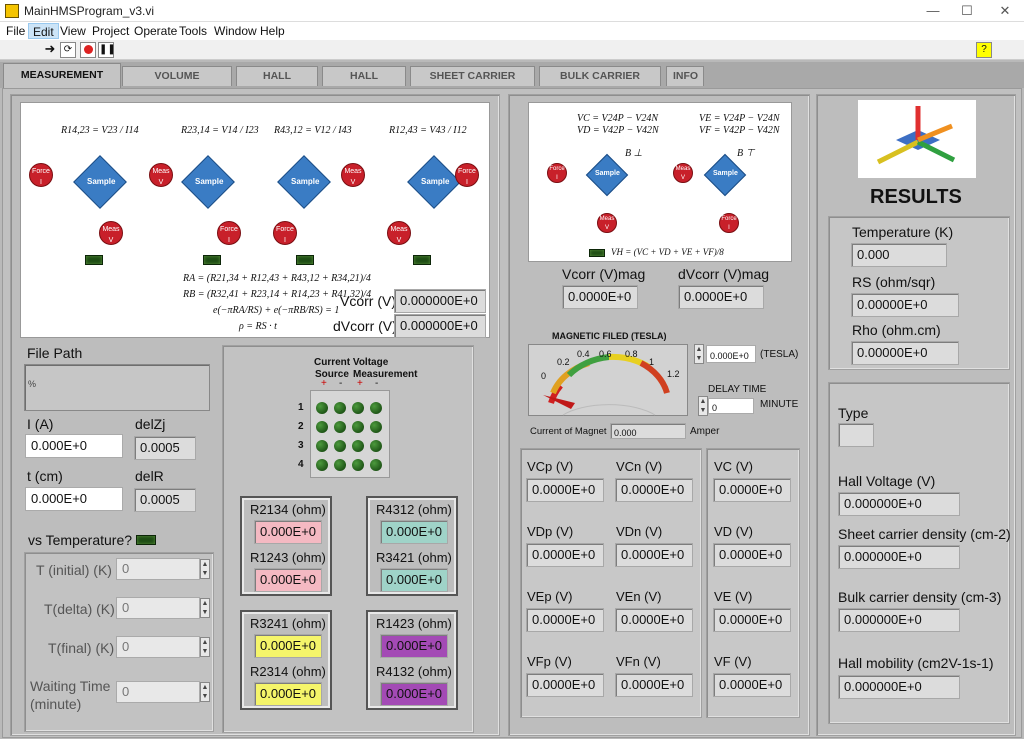  I want to click on rho-field: 0.00000E+0, so click(905, 353).